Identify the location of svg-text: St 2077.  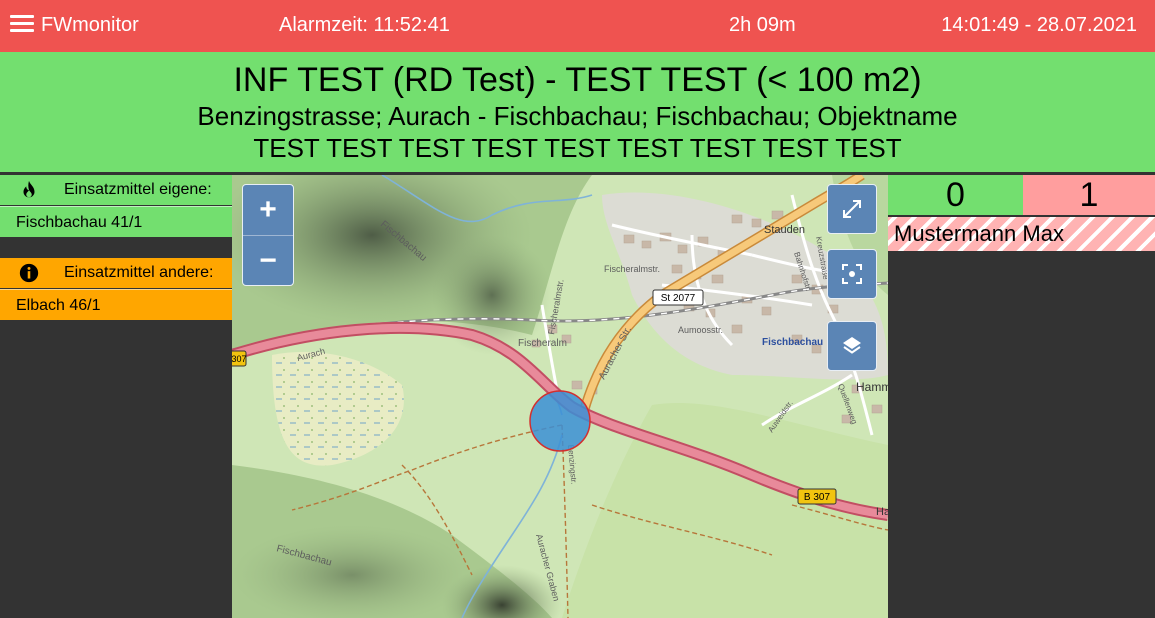
(678, 298).